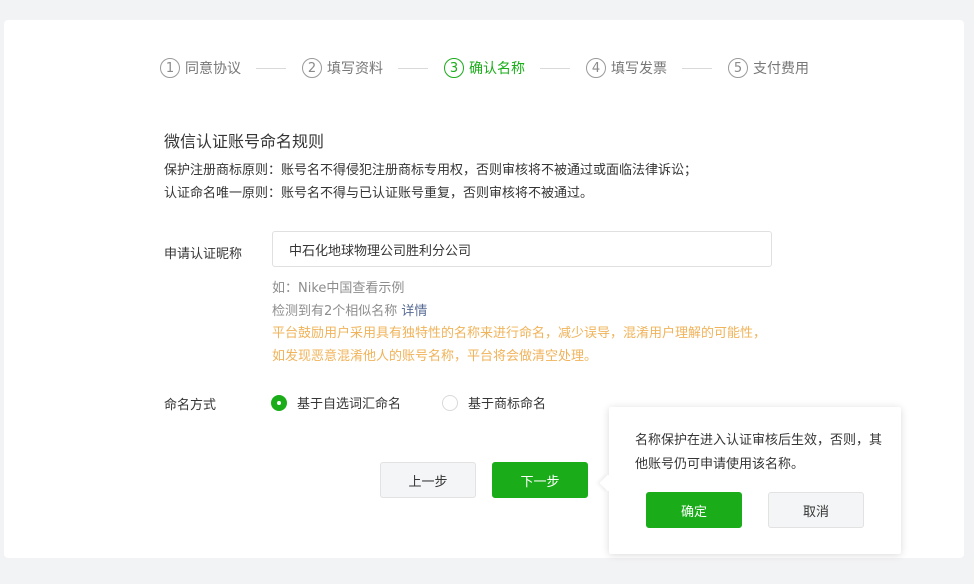 This screenshot has height=584, width=974. Describe the element at coordinates (190, 405) in the screenshot. I see `naming-method-label: 命名方式` at that location.